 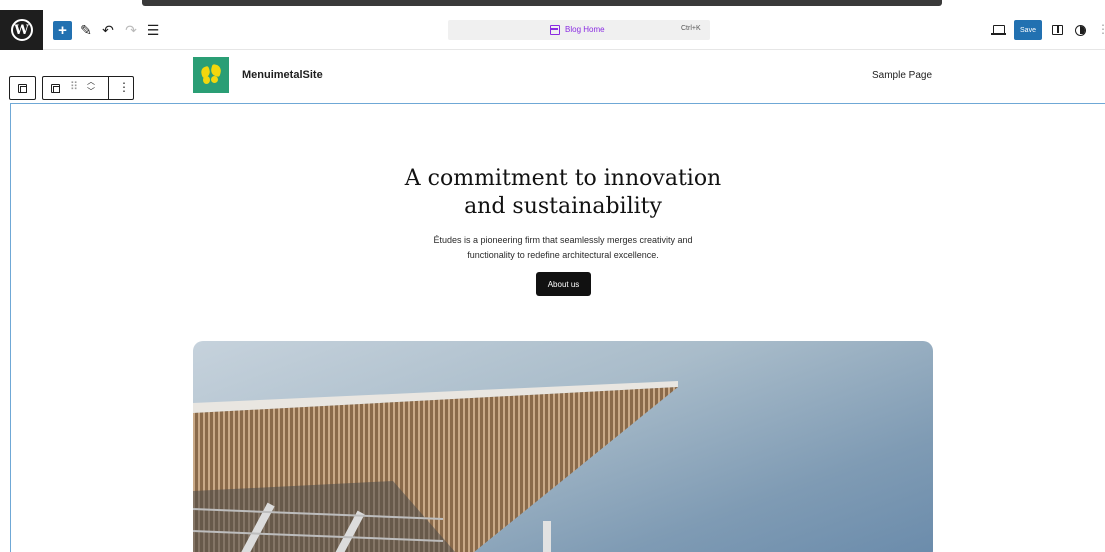 What do you see at coordinates (108, 30) in the screenshot?
I see `undo-icon: ↶` at bounding box center [108, 30].